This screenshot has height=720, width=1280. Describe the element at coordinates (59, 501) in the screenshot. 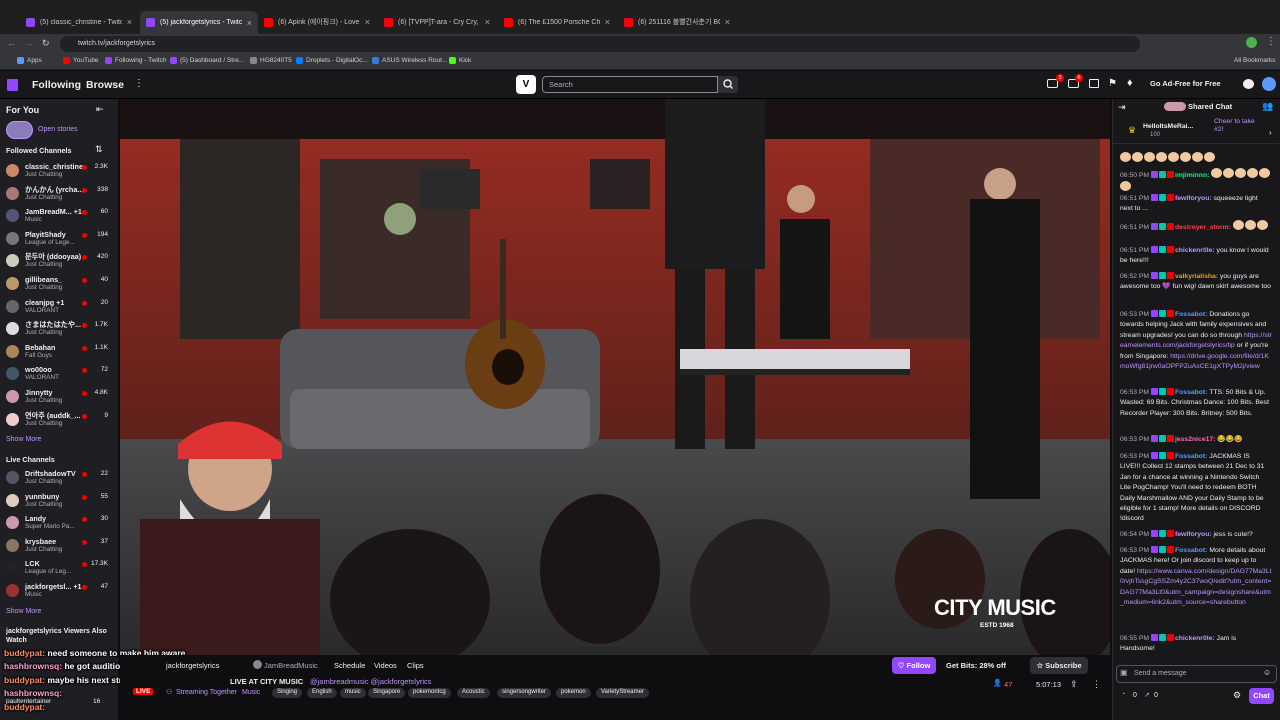

I see `sidebar-channel: yunnbuny Just Chatting 55` at that location.